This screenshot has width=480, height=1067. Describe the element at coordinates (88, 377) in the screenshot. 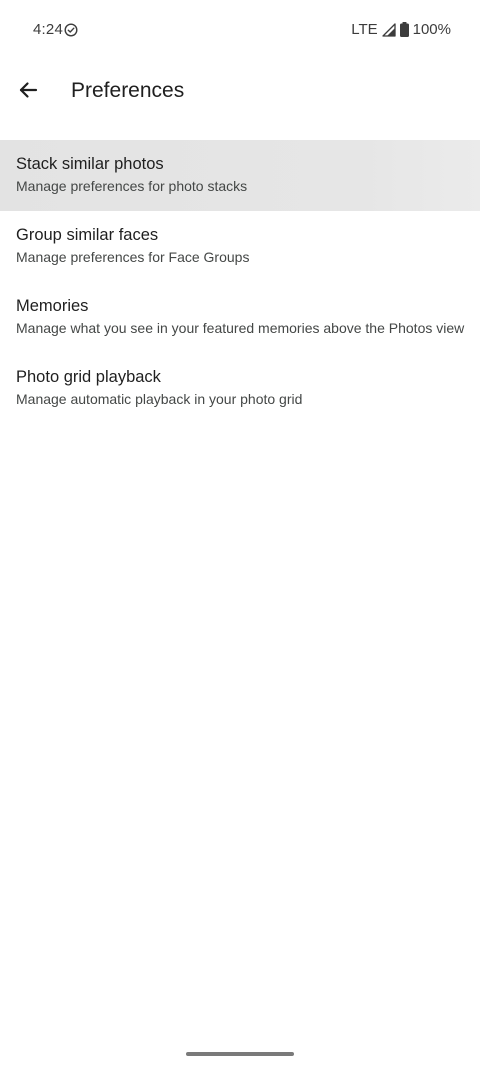

I see `pref-item-title: Photo grid playback` at that location.